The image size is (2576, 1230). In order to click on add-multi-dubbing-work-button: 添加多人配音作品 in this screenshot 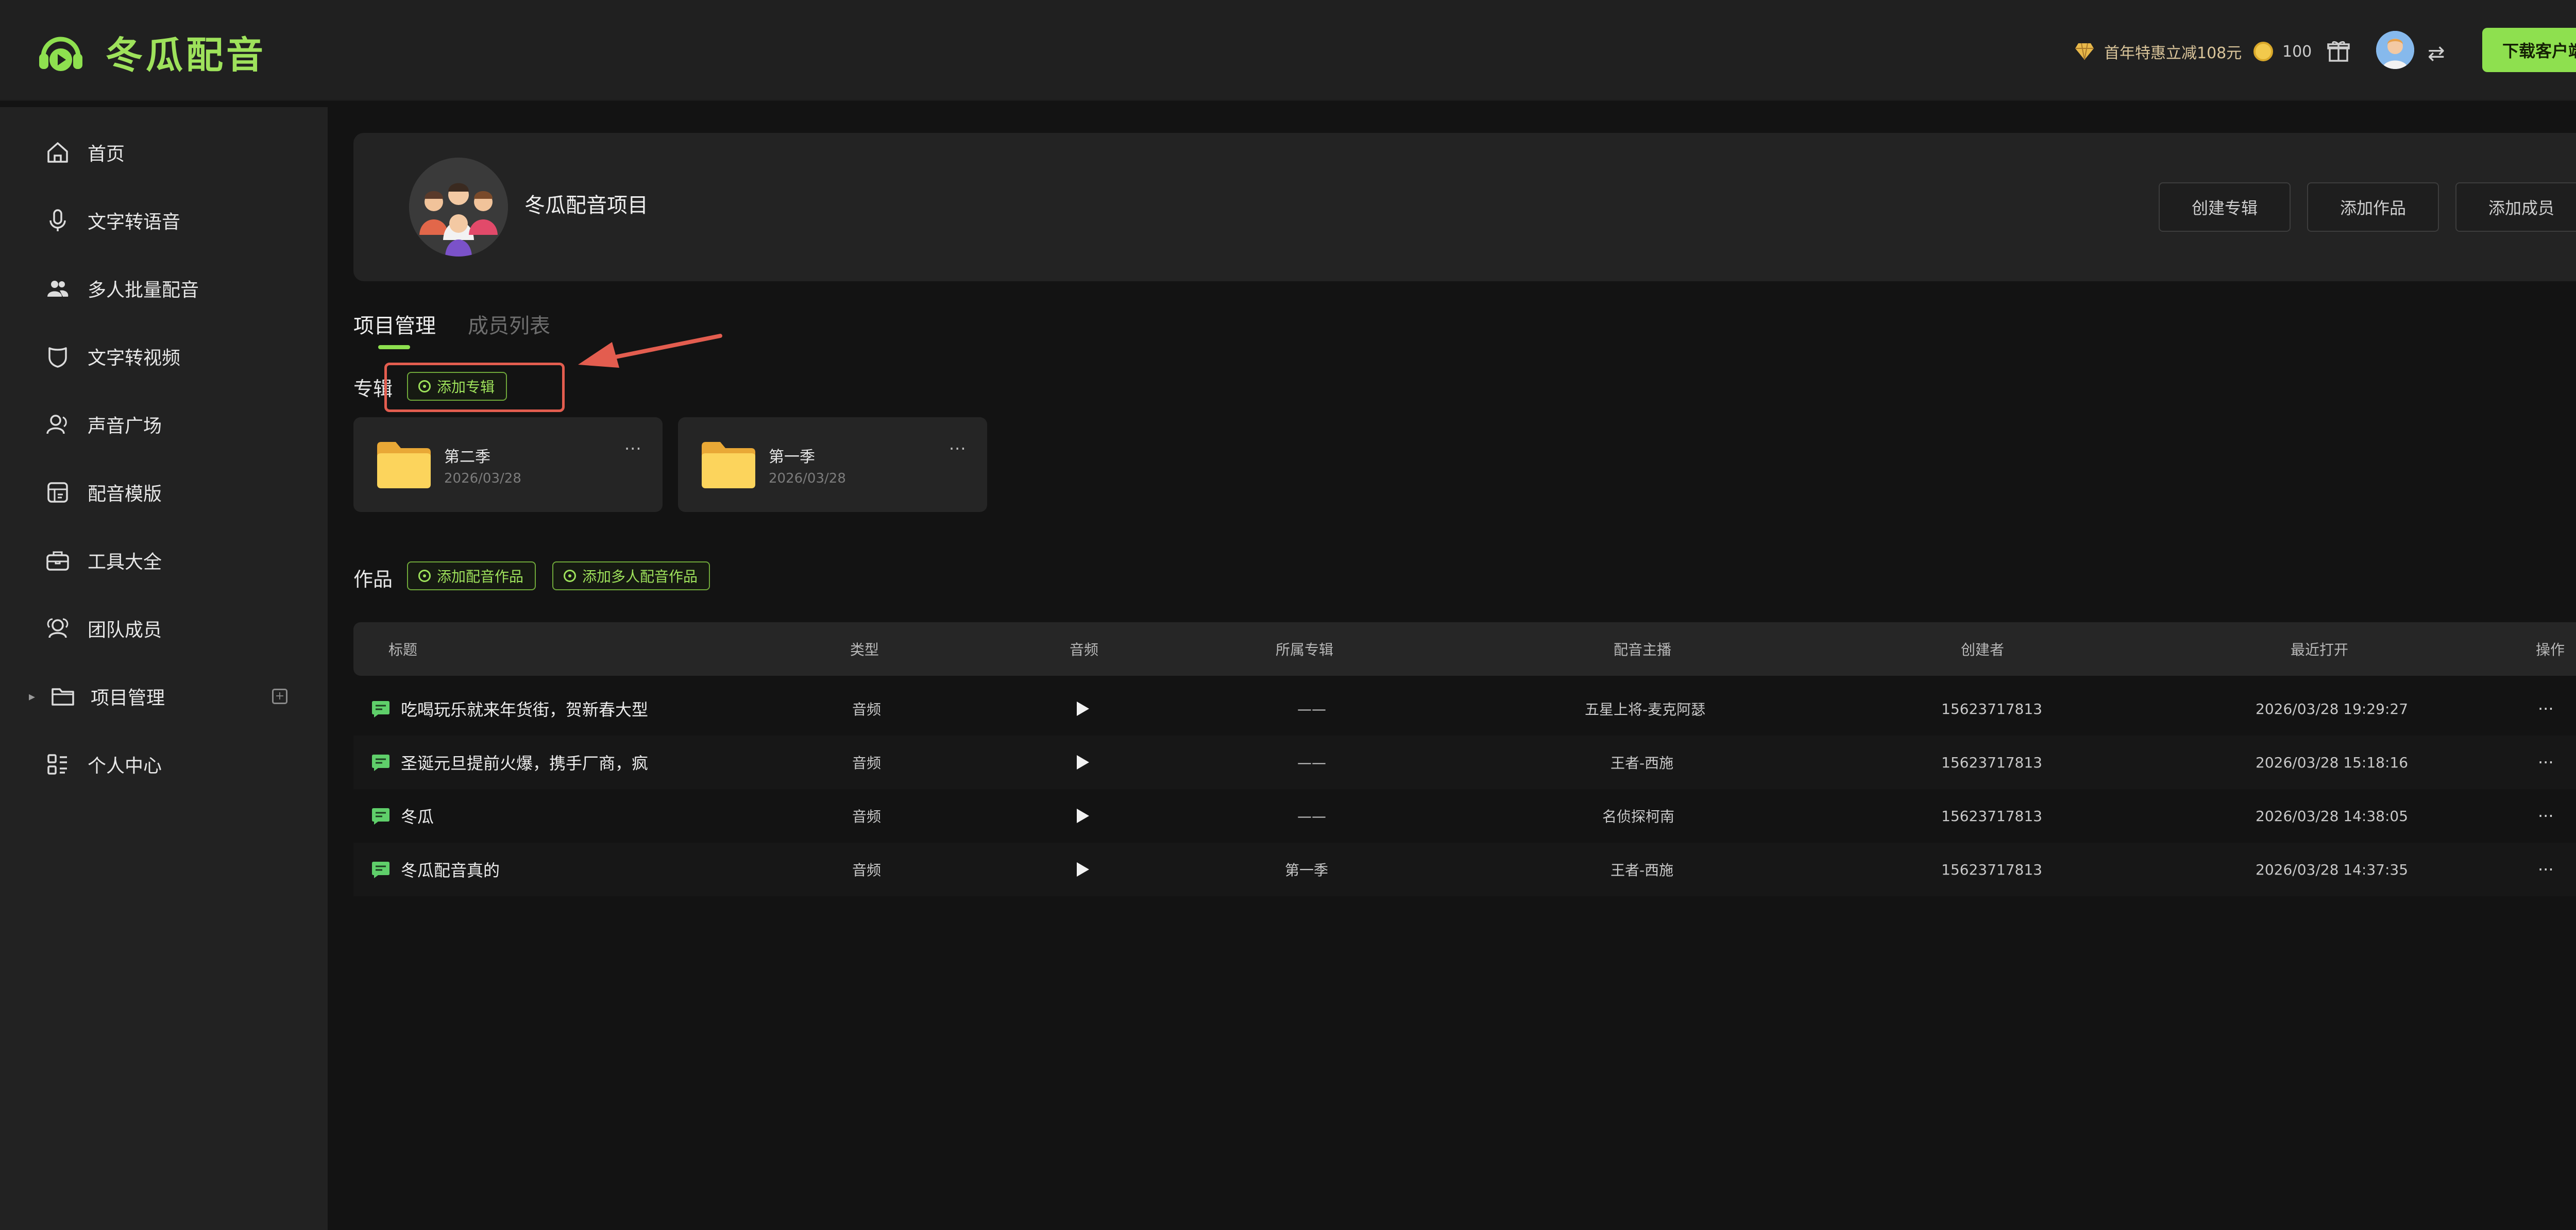, I will do `click(631, 575)`.